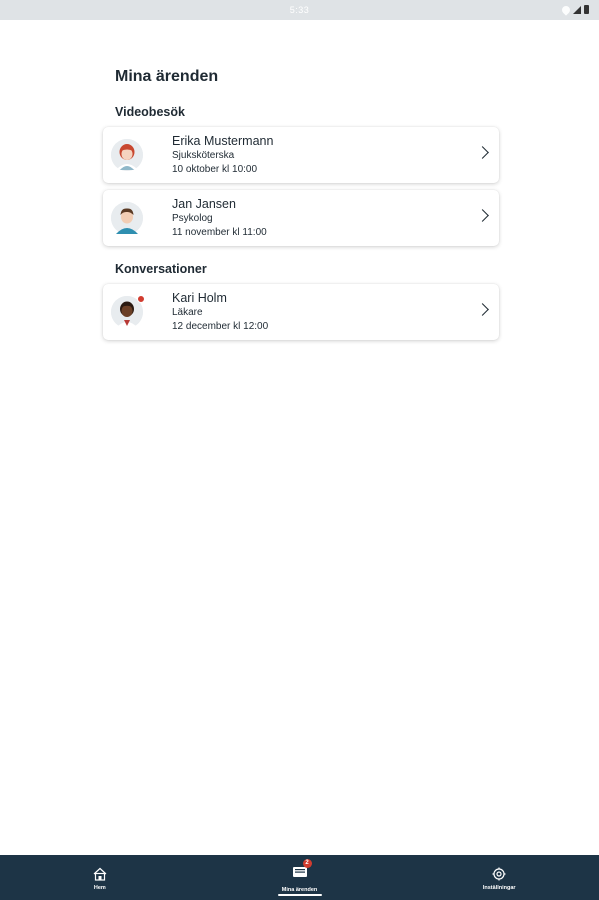  I want to click on notification-badge: 2, so click(307, 863).